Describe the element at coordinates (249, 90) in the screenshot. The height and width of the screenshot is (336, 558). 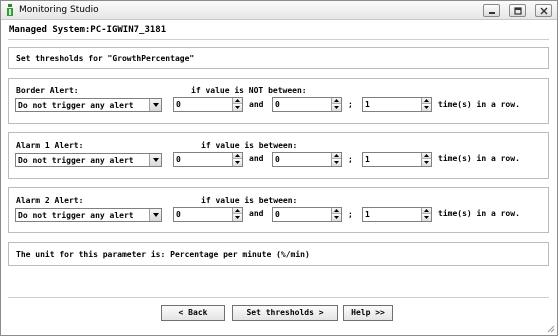
I see `border-alert-condition: if value is NOT between:` at that location.